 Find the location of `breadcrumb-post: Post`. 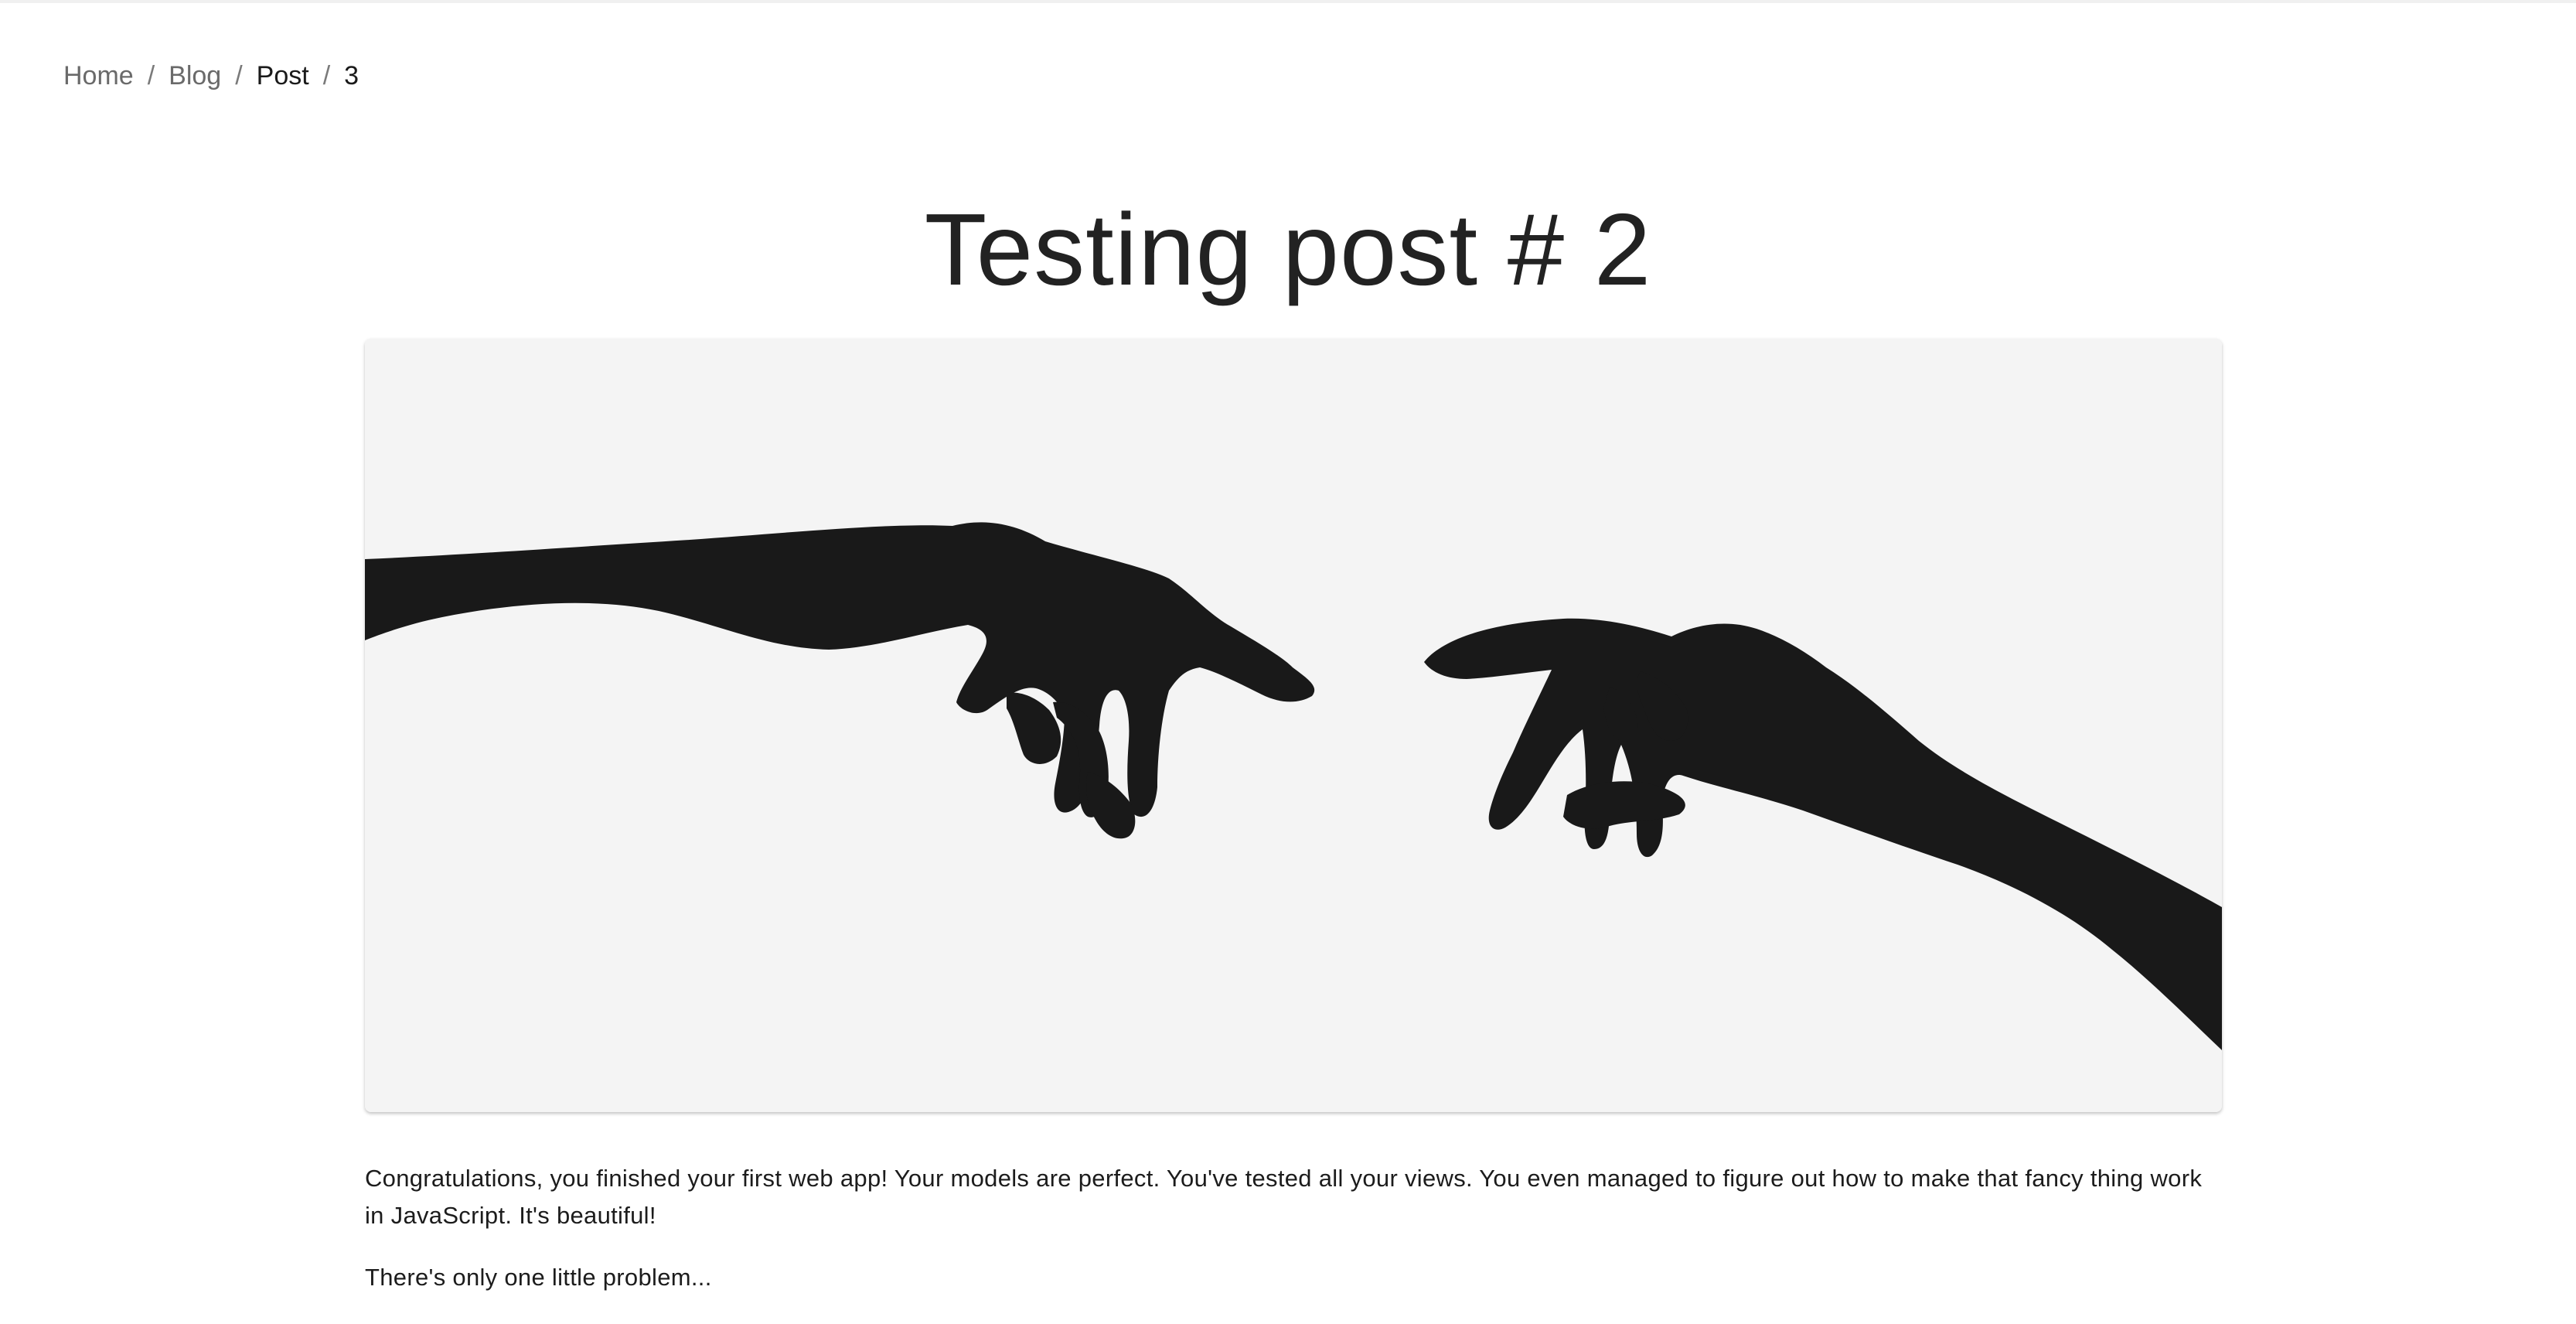

breadcrumb-post: Post is located at coordinates (282, 75).